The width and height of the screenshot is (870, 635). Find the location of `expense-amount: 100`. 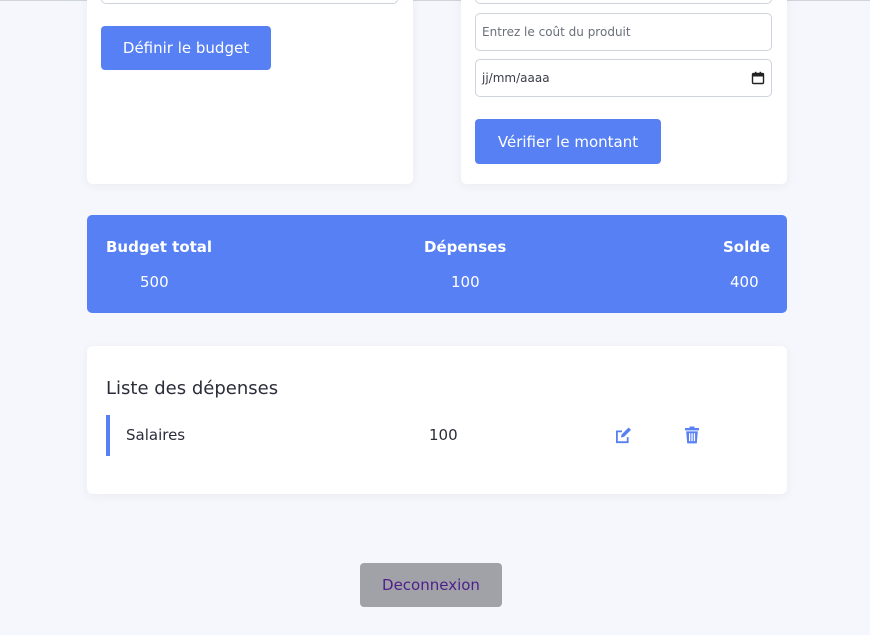

expense-amount: 100 is located at coordinates (443, 435).